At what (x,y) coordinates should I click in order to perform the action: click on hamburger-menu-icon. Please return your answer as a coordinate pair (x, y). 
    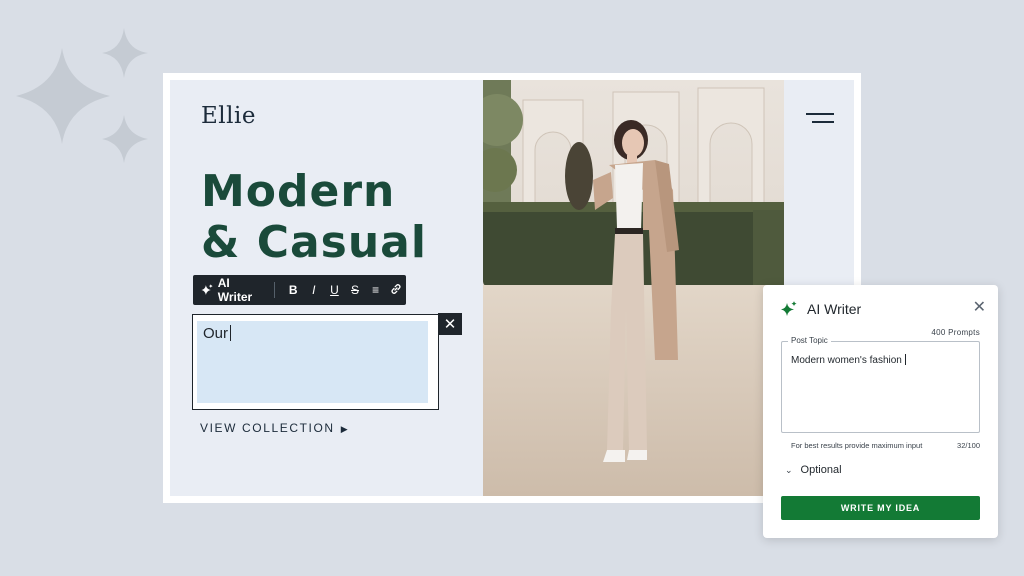
    Looking at the image, I should click on (820, 118).